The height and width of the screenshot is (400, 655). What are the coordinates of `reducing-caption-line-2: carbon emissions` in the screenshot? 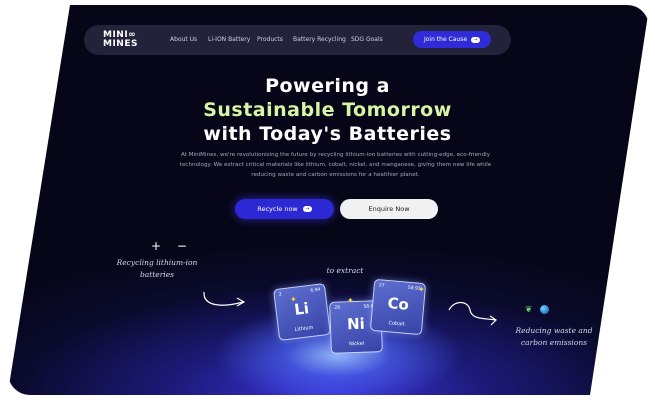 It's located at (554, 342).